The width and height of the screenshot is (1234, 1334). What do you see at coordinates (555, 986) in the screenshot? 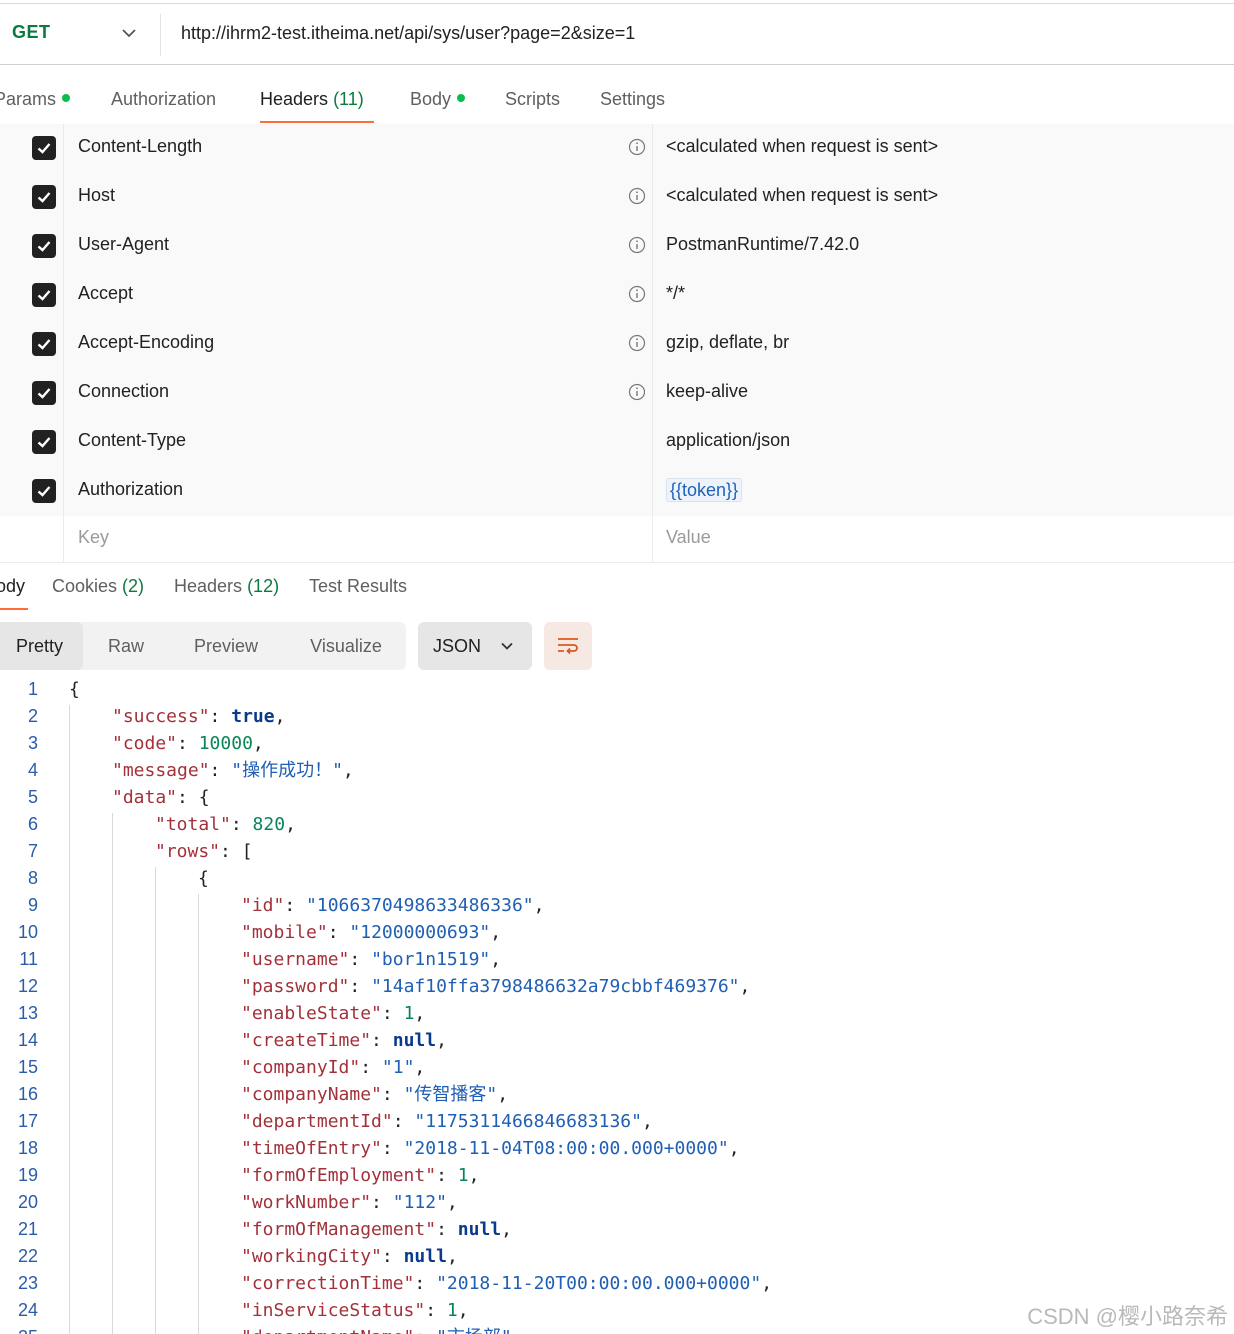
I see `json-string: "14af10ffa3798486632a79cbbf469376"` at bounding box center [555, 986].